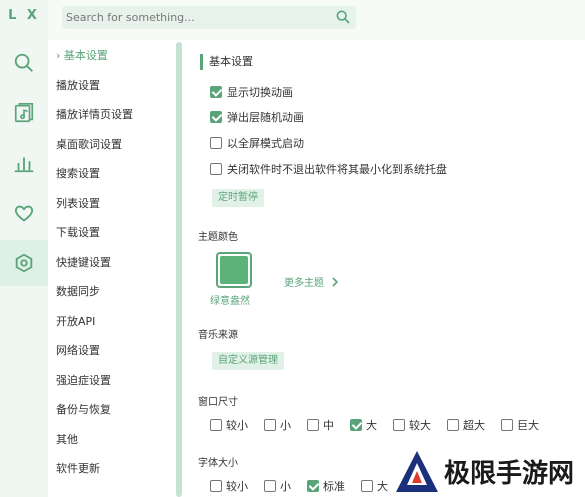  I want to click on watermark-logo-icon, so click(417, 471).